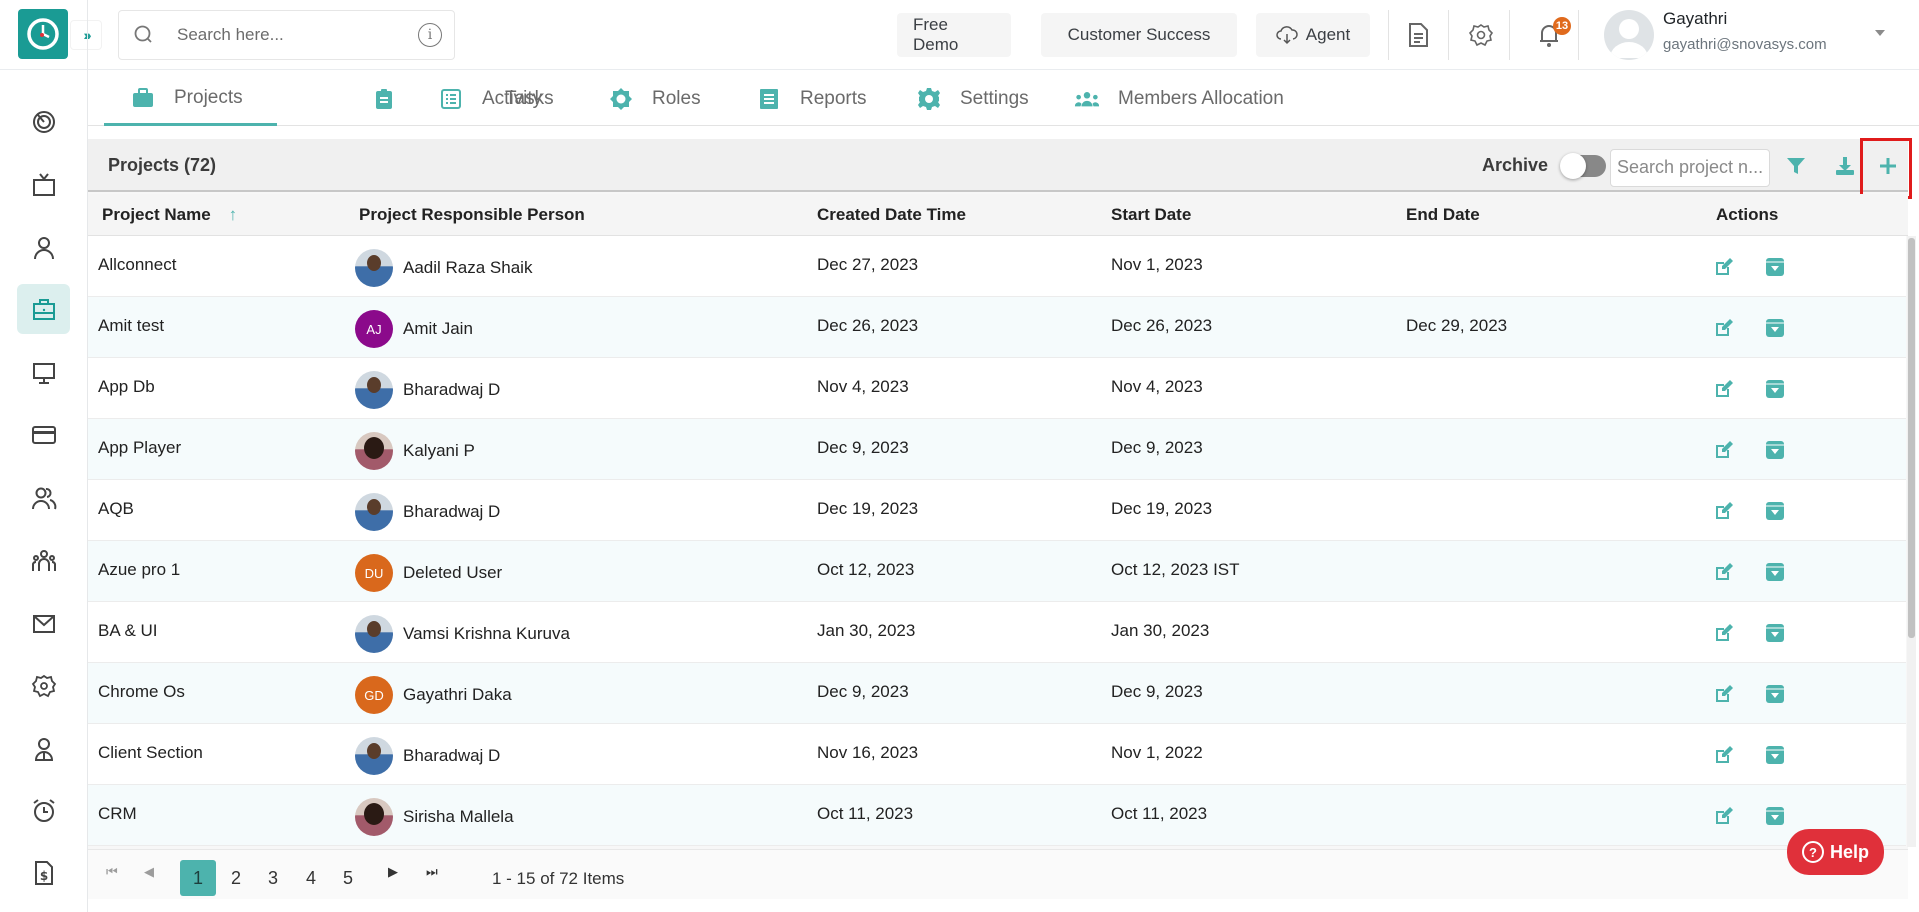 The width and height of the screenshot is (1919, 912). What do you see at coordinates (198, 878) in the screenshot?
I see `page-1: 1` at bounding box center [198, 878].